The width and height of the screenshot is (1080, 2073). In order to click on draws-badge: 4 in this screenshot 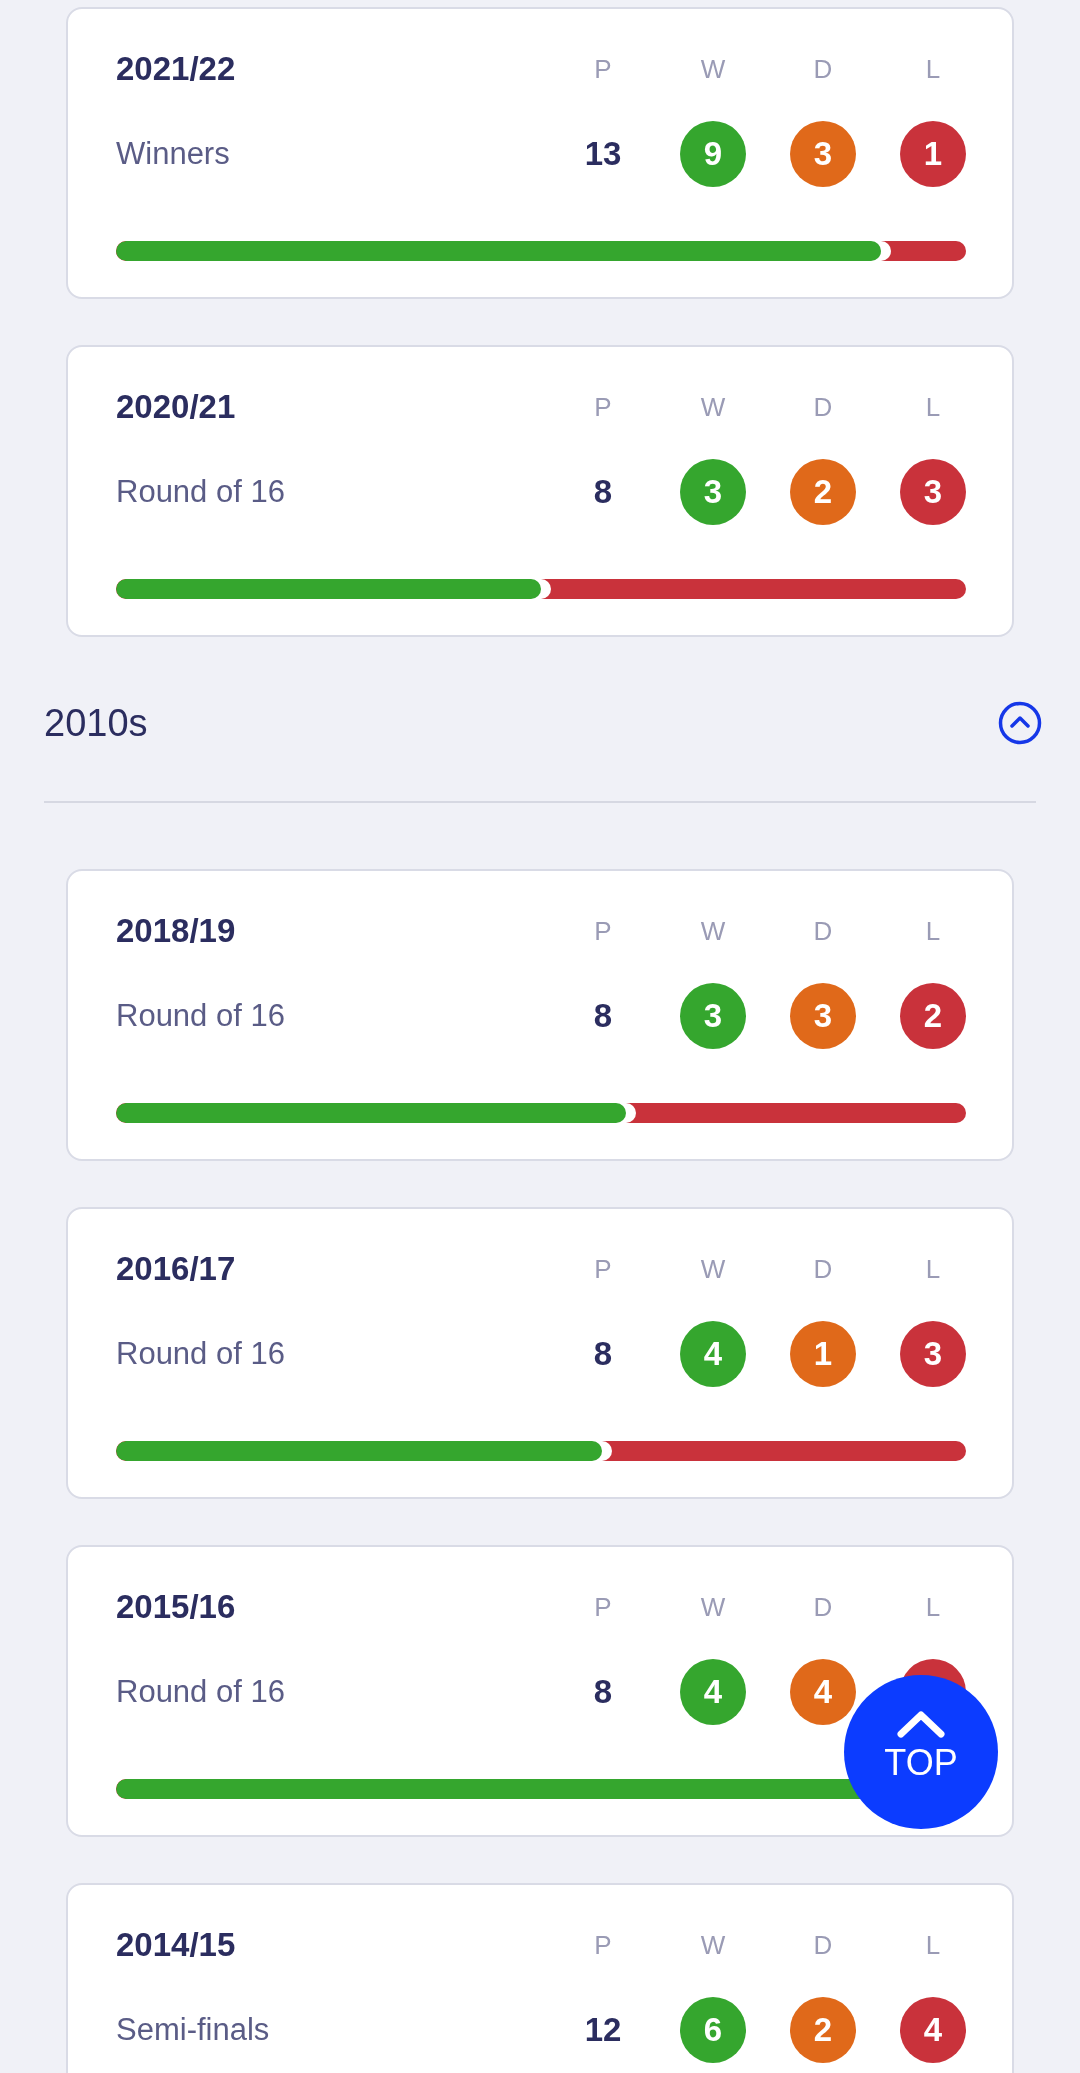, I will do `click(823, 1692)`.